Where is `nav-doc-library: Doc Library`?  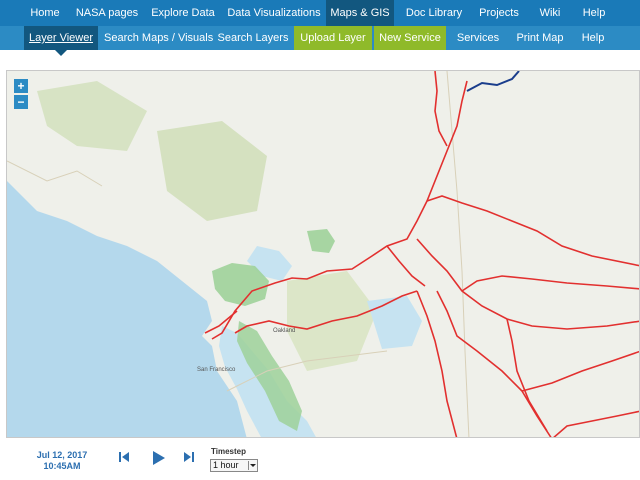 nav-doc-library: Doc Library is located at coordinates (434, 13).